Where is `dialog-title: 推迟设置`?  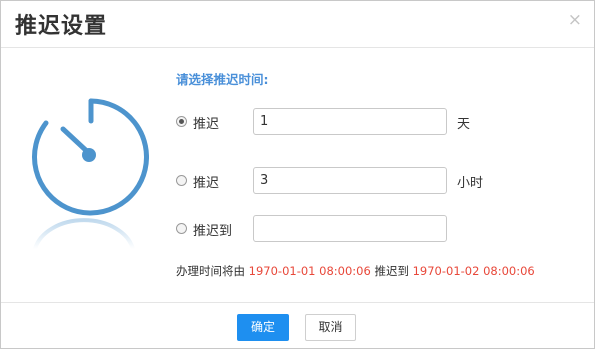 dialog-title: 推迟设置 is located at coordinates (61, 26).